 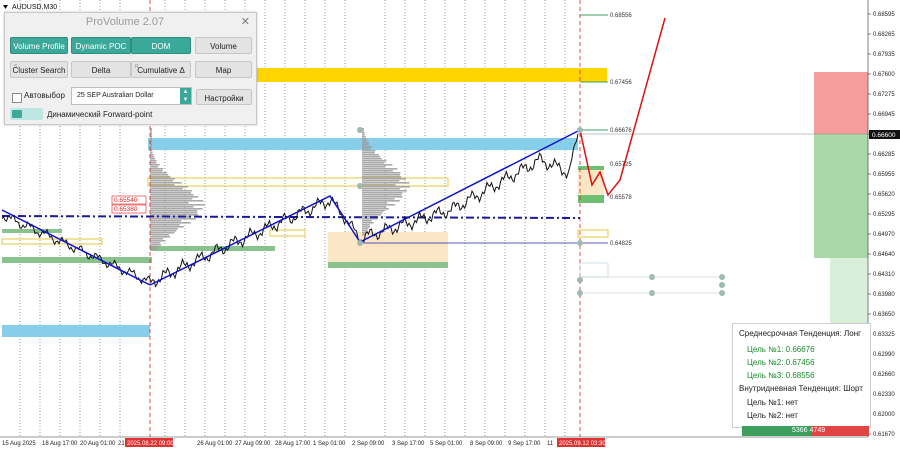 I want to click on buy-sell-volume-strip: 5366 4749, so click(x=805, y=431).